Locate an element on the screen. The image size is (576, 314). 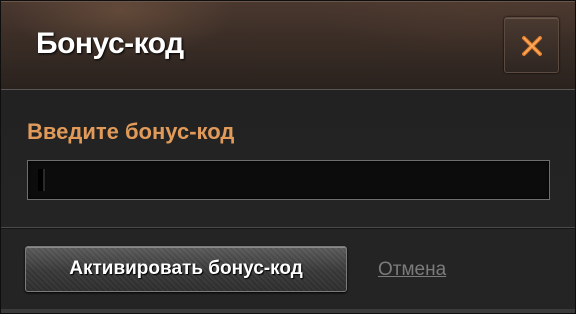
dialog-title: Бонус-код is located at coordinates (110, 43).